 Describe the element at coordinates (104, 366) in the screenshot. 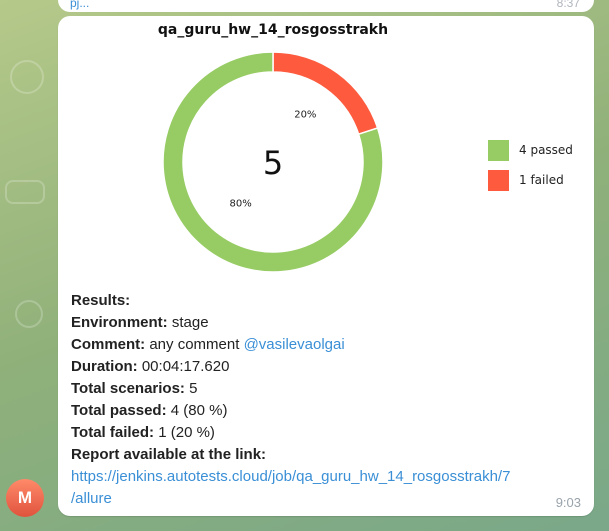

I see `duration-label: Duration:` at that location.